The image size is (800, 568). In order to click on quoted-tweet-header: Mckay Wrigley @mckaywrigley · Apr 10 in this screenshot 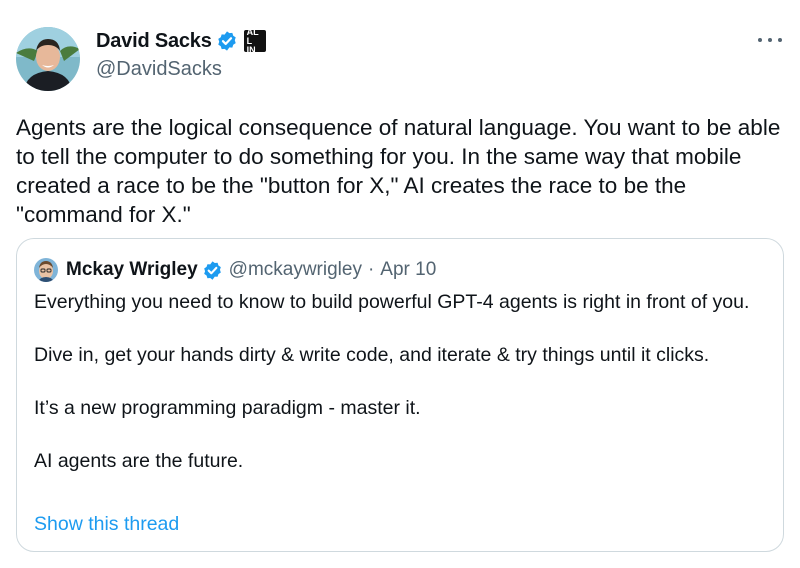, I will do `click(235, 270)`.